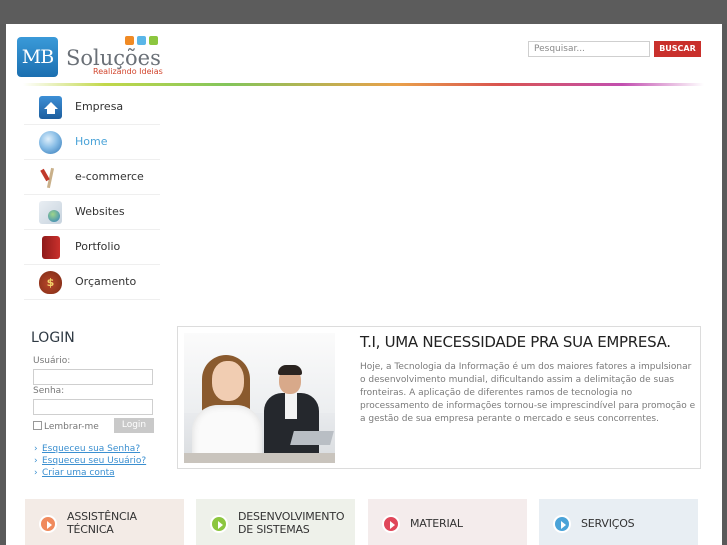  Describe the element at coordinates (98, 246) in the screenshot. I see `nav-item-label: Portfolio` at that location.